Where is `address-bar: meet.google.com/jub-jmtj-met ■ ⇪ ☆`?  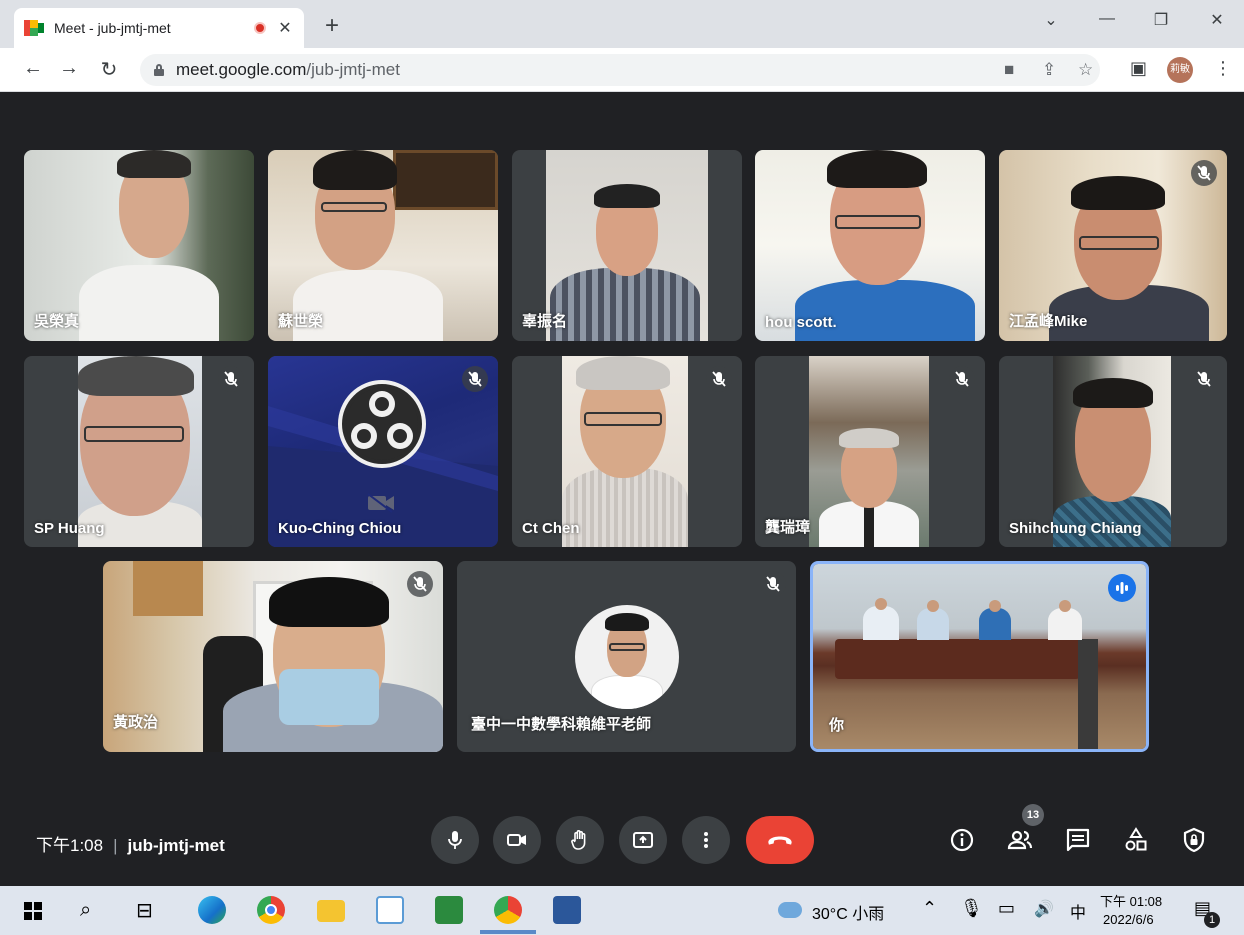 address-bar: meet.google.com/jub-jmtj-met ■ ⇪ ☆ is located at coordinates (620, 70).